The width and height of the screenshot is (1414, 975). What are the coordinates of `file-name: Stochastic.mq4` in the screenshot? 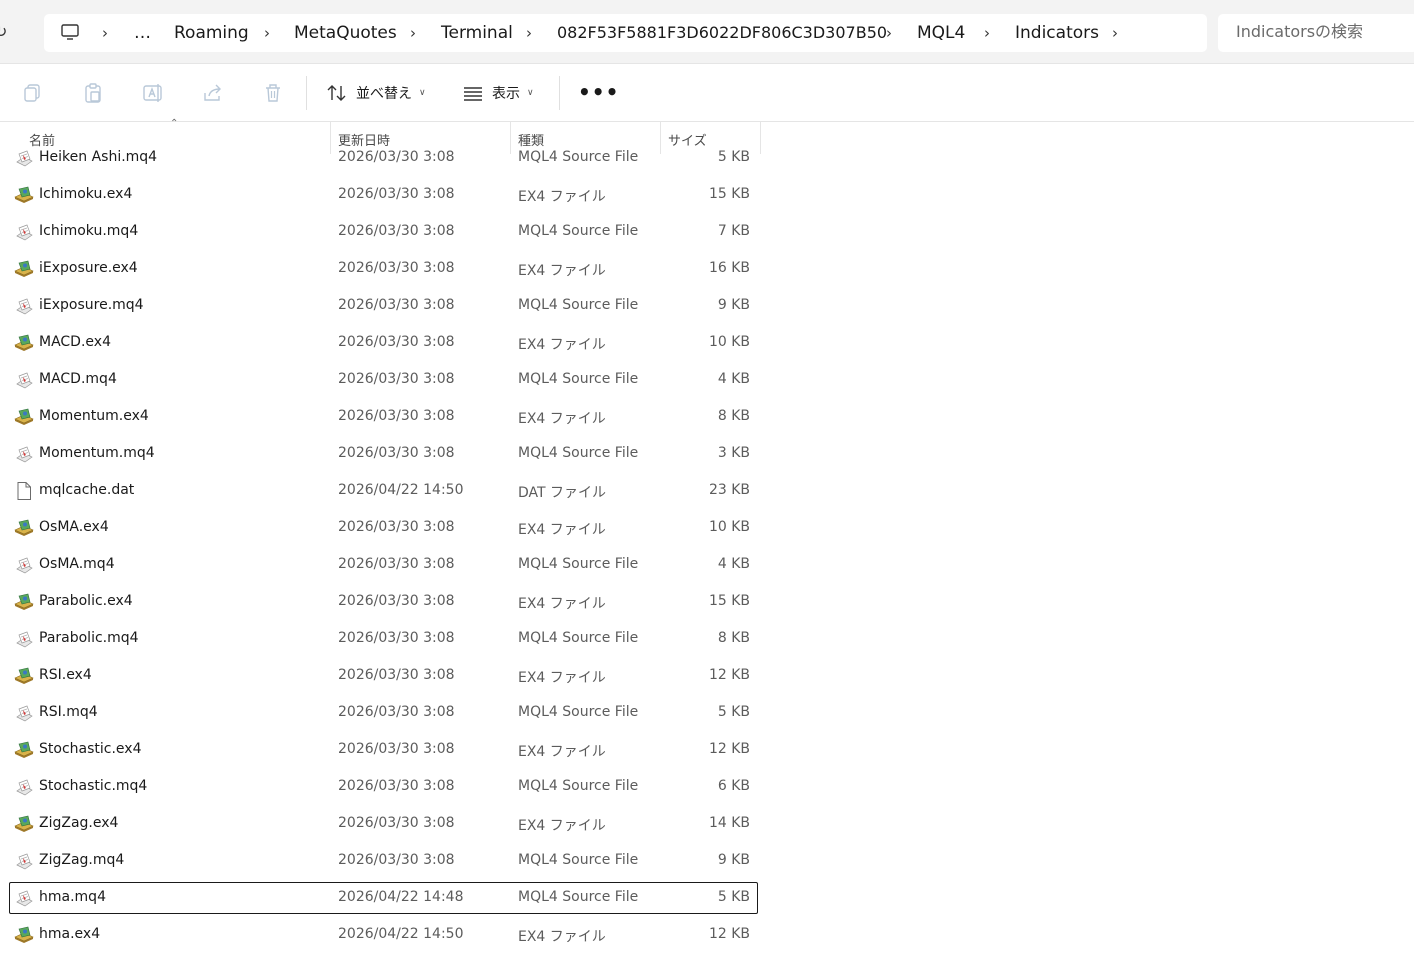 It's located at (93, 786).